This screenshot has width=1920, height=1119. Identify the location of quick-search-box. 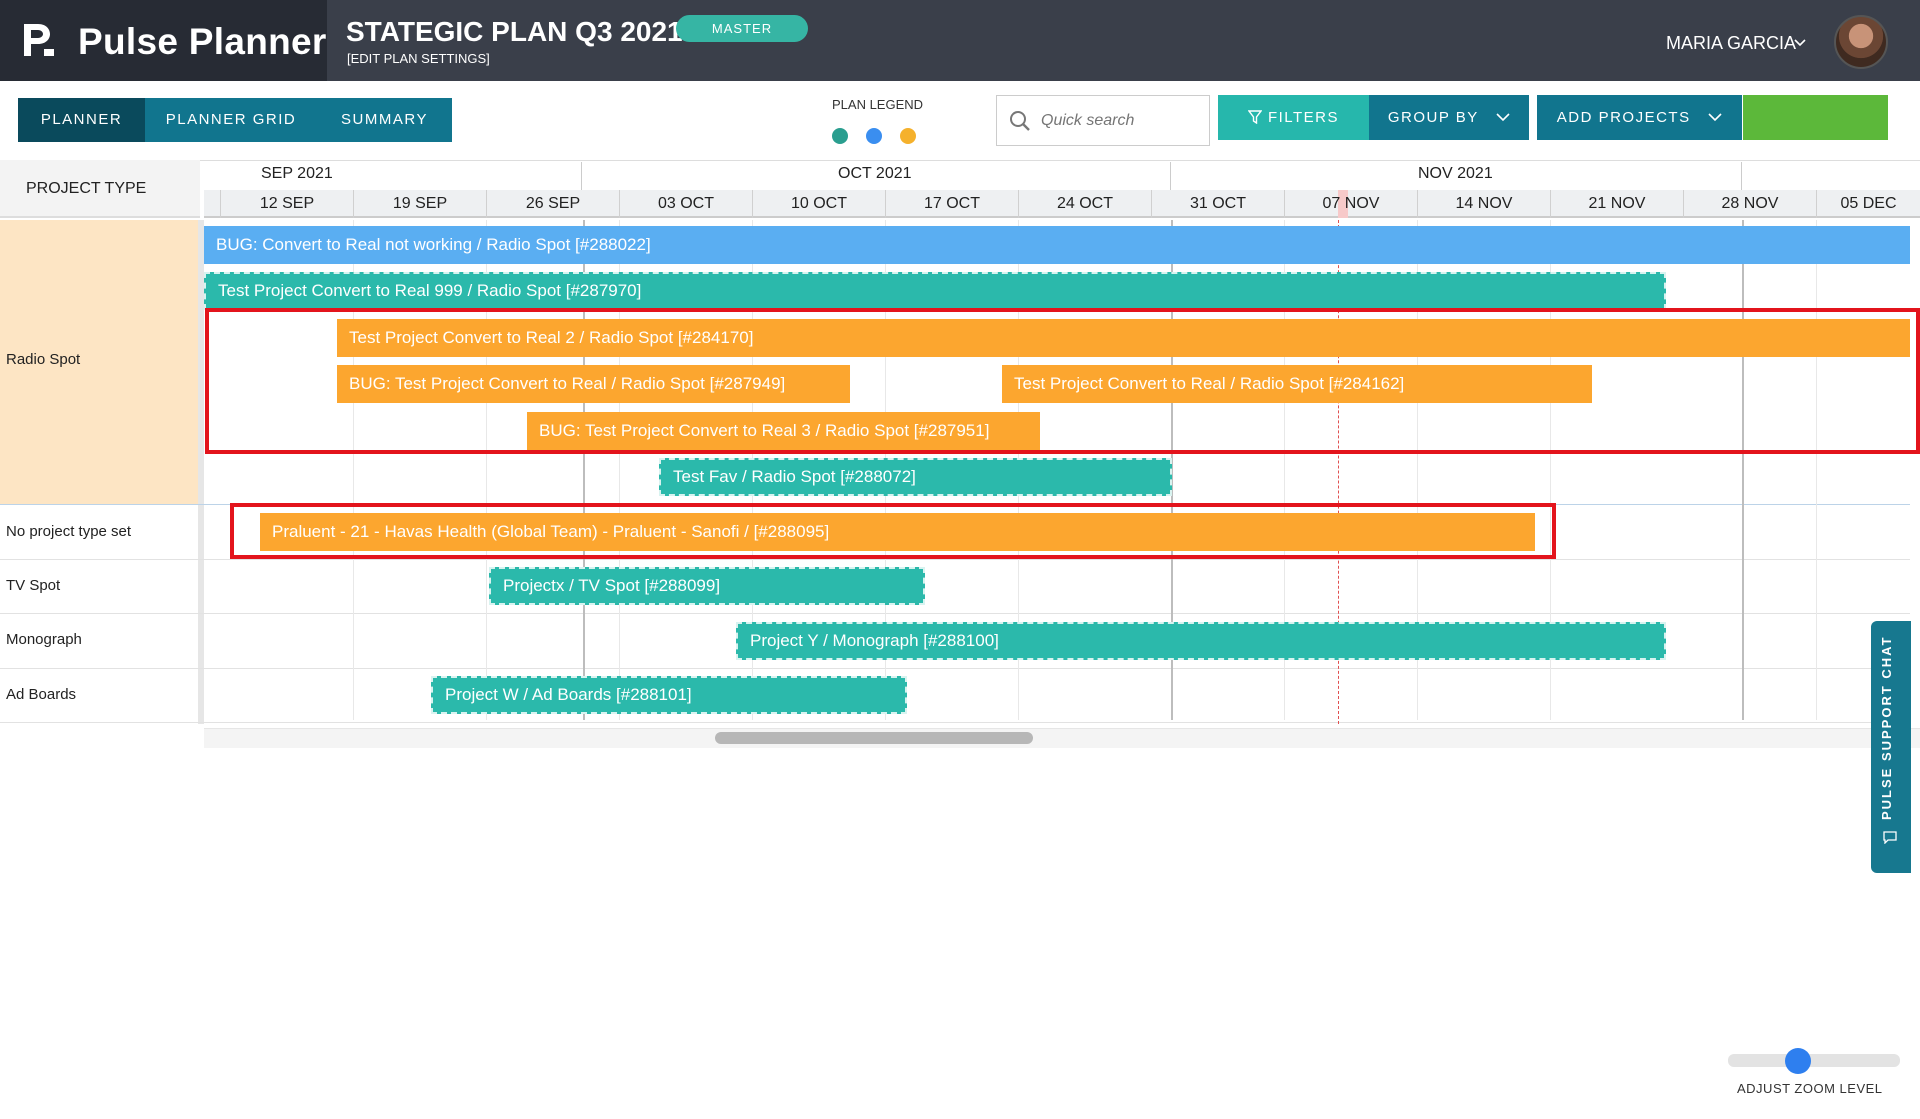
(1103, 120).